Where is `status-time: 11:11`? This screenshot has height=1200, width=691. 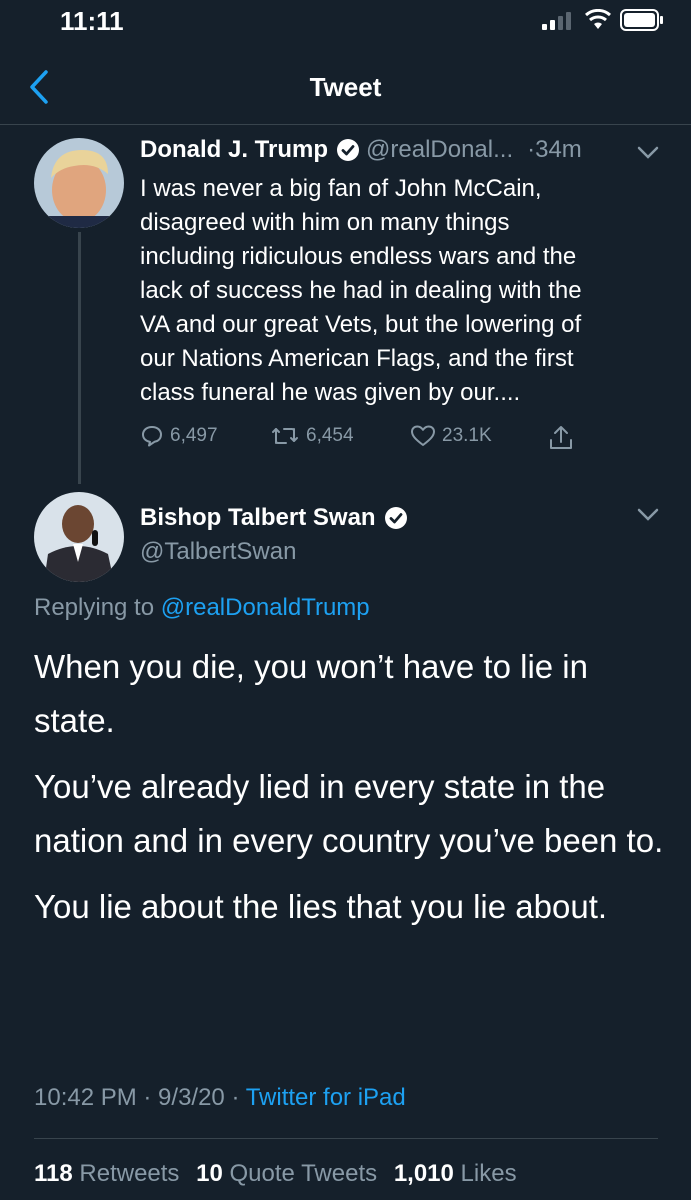
status-time: 11:11 is located at coordinates (92, 21).